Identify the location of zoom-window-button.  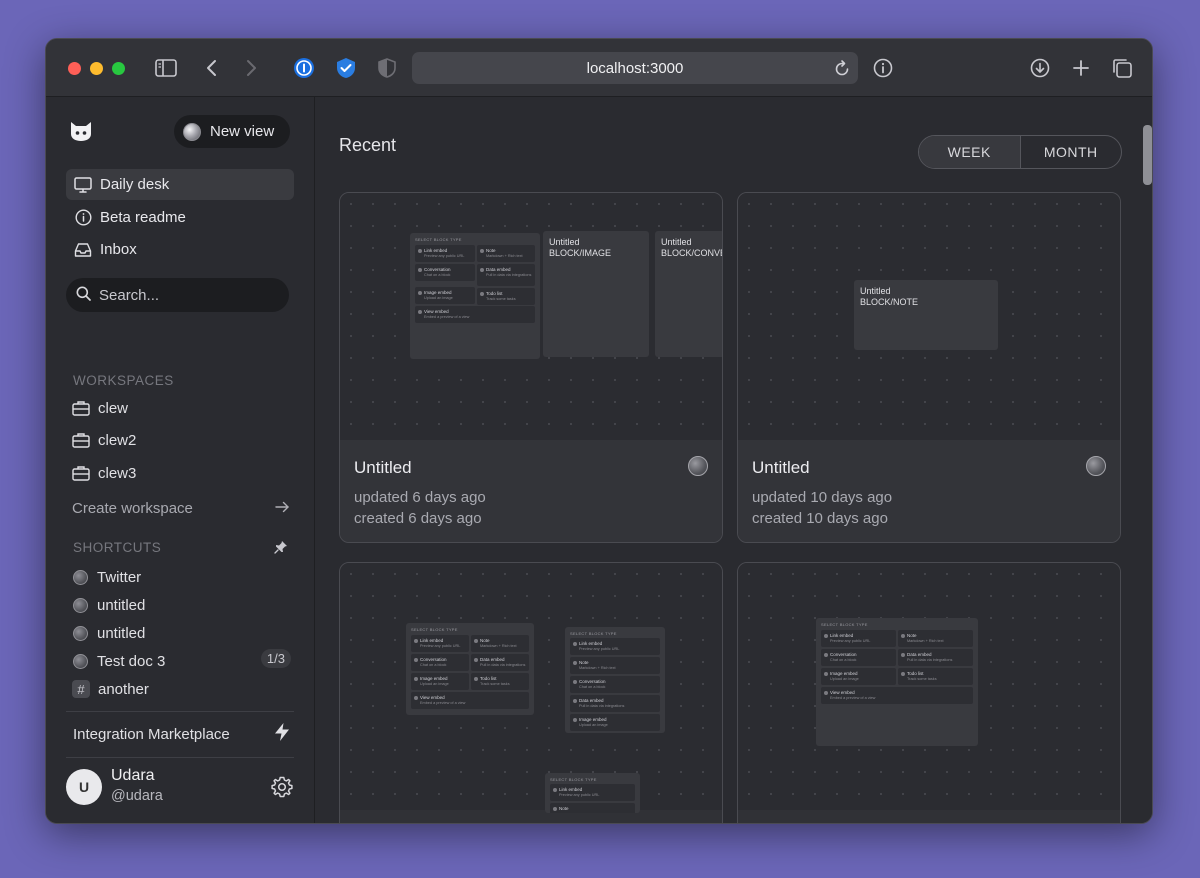
(118, 68).